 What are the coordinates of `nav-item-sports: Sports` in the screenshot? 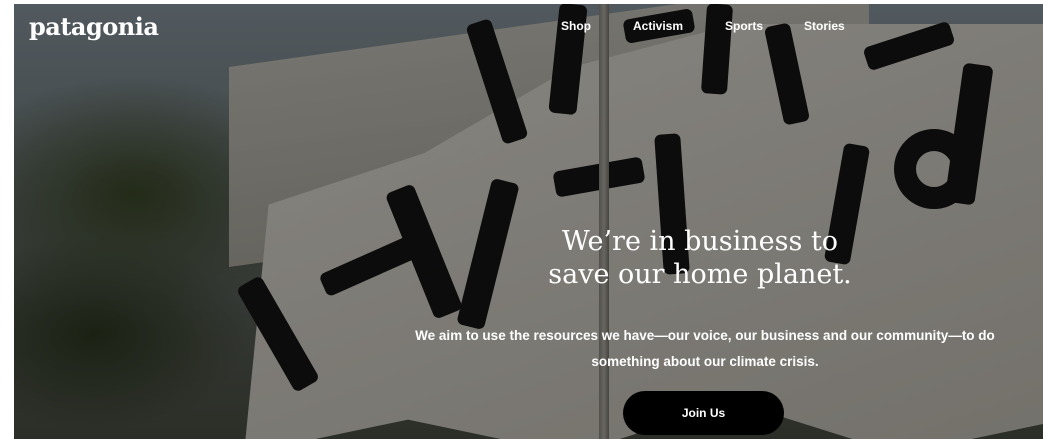 It's located at (744, 26).